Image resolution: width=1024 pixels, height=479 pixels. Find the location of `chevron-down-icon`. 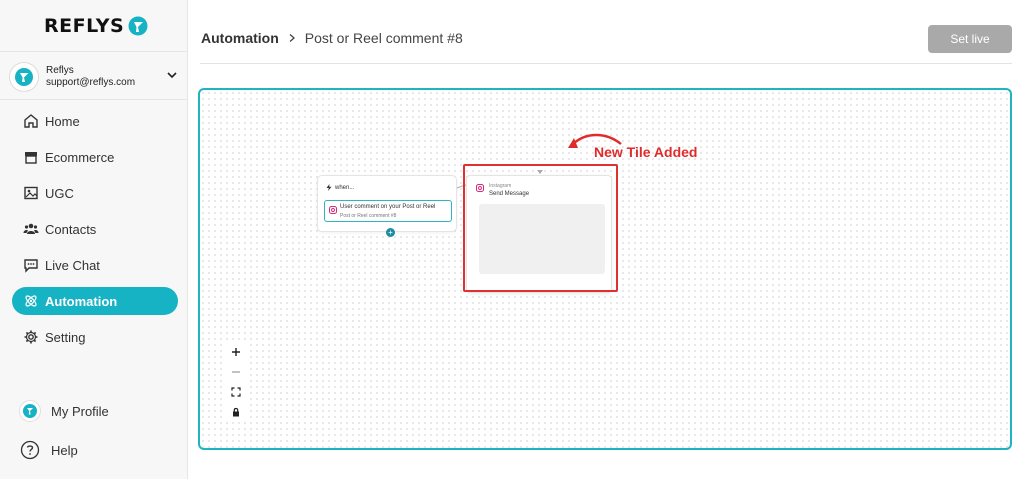

chevron-down-icon is located at coordinates (172, 75).